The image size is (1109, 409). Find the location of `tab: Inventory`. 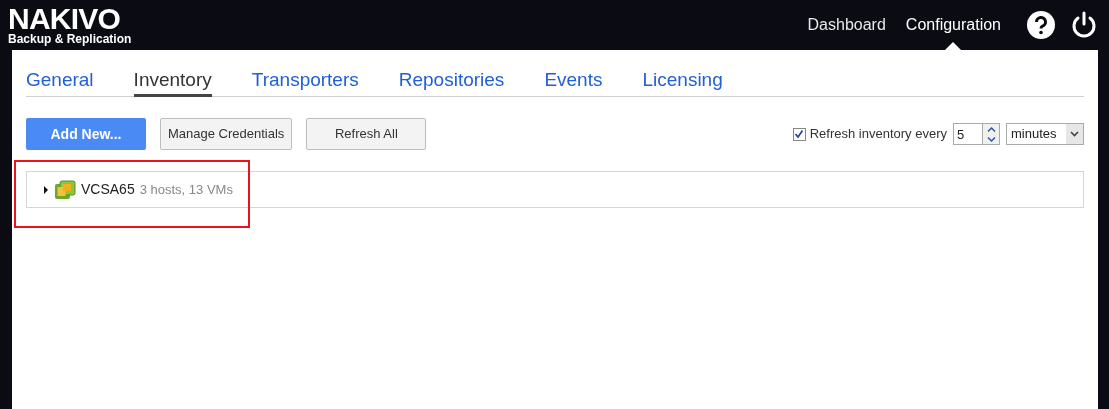

tab: Inventory is located at coordinates (172, 81).